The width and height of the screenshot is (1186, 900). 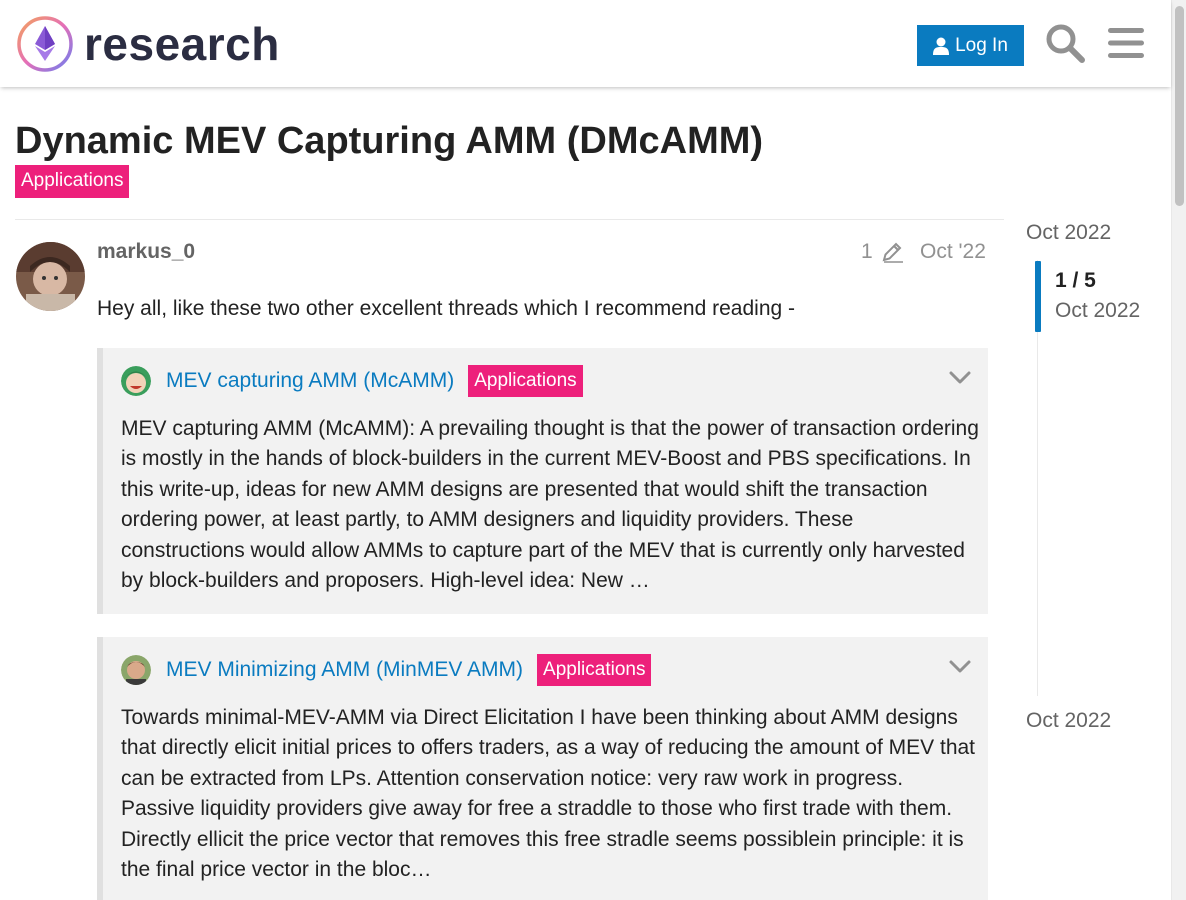 What do you see at coordinates (45, 44) in the screenshot?
I see `ethereum-research-logo-icon` at bounding box center [45, 44].